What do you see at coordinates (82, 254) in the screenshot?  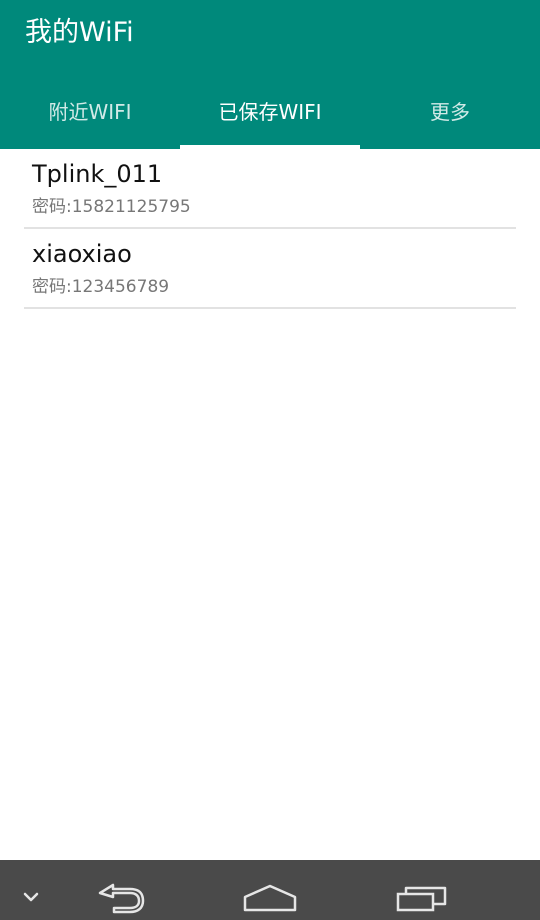 I see `wifi-ssid: xiaoxiao` at bounding box center [82, 254].